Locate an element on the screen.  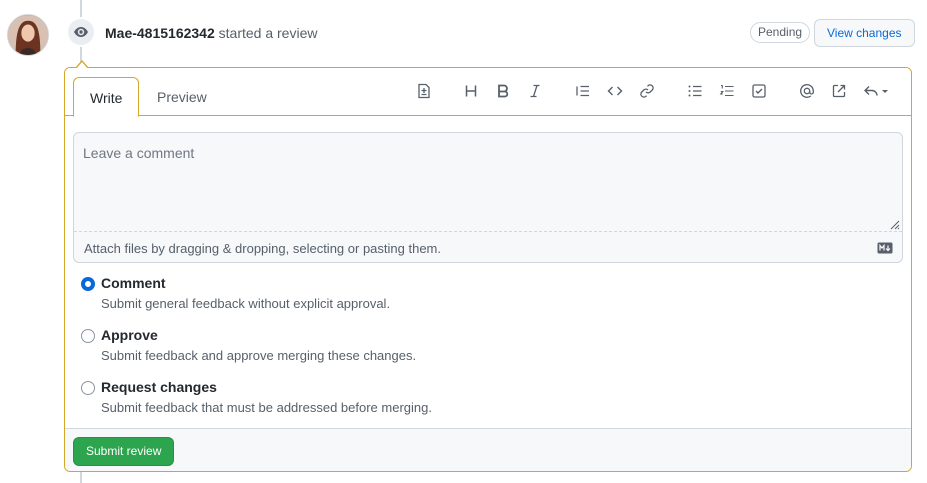
request-changes-radio is located at coordinates (88, 388).